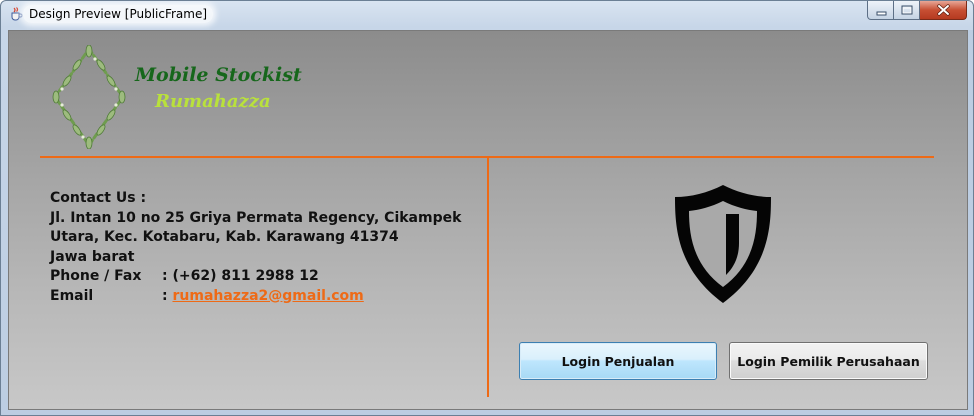 Image resolution: width=974 pixels, height=416 pixels. Describe the element at coordinates (488, 277) in the screenshot. I see `vertical-divider` at that location.